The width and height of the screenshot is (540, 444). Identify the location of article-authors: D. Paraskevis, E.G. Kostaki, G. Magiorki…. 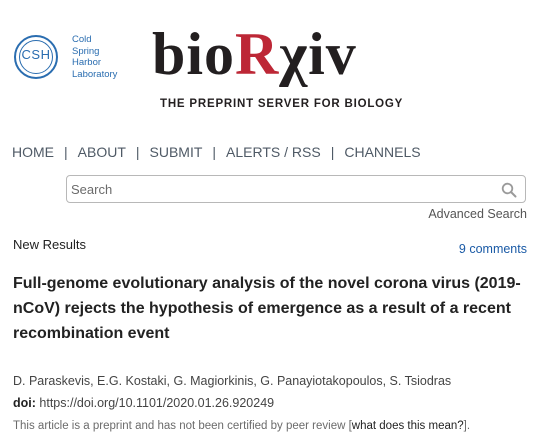
(232, 381).